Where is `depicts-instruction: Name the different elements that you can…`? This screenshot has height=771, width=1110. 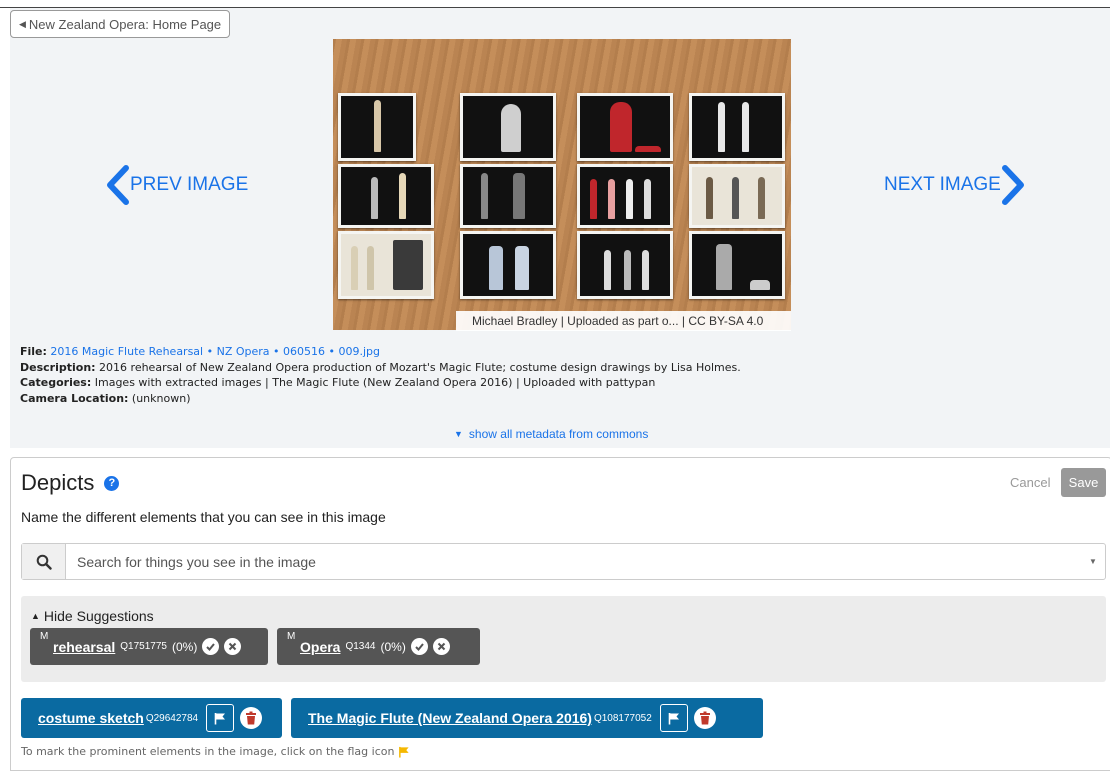 depicts-instruction: Name the different elements that you can… is located at coordinates (203, 517).